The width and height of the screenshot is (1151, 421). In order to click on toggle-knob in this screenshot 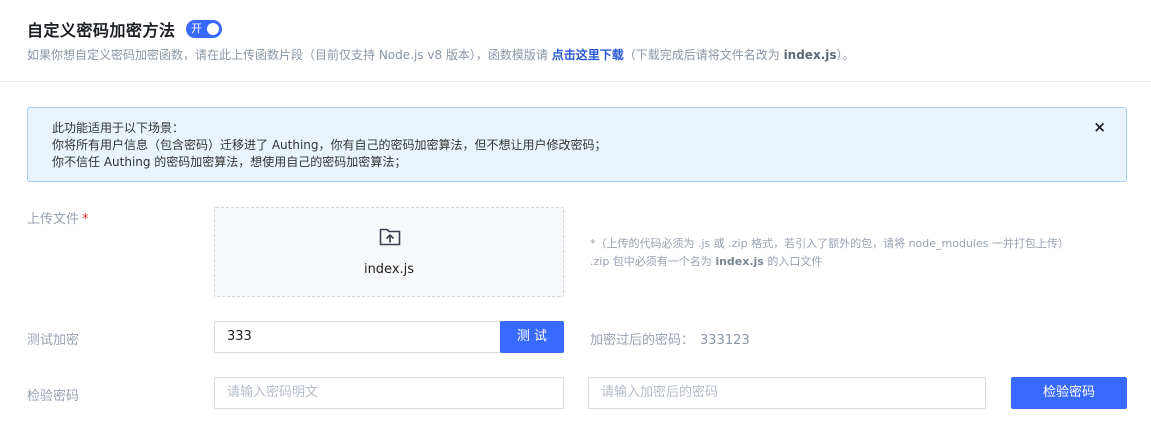, I will do `click(213, 29)`.